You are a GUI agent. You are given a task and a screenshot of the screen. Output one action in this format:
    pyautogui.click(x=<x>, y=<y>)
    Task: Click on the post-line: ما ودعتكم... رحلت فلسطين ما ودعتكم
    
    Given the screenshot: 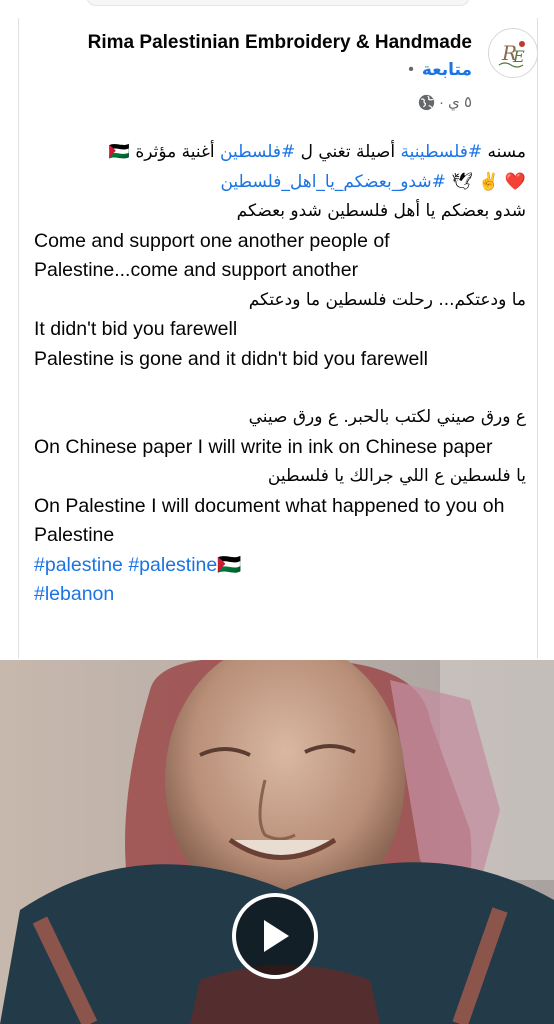 What is the action you would take?
    pyautogui.click(x=280, y=301)
    